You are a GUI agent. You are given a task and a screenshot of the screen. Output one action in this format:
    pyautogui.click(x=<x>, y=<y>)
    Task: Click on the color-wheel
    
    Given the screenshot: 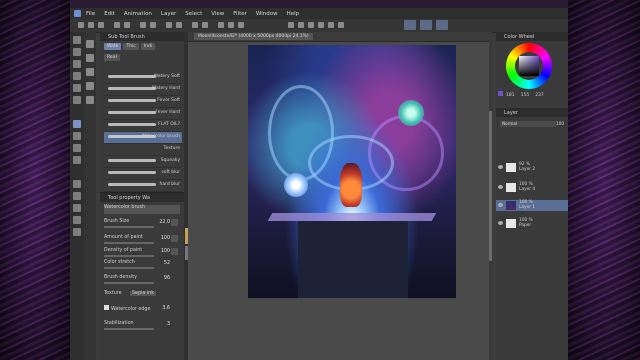 What is the action you would take?
    pyautogui.click(x=529, y=66)
    